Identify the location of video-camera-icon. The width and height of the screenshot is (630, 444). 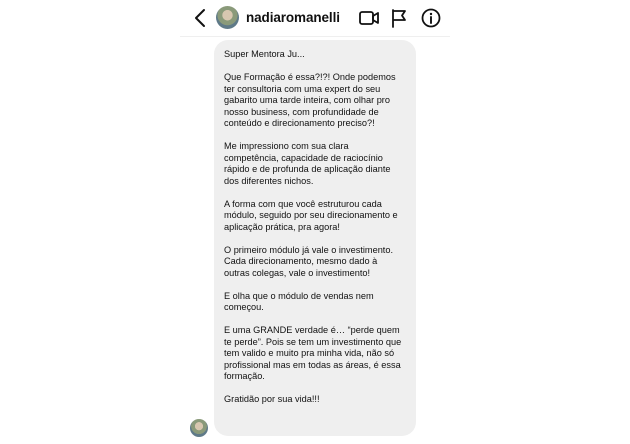
(369, 18).